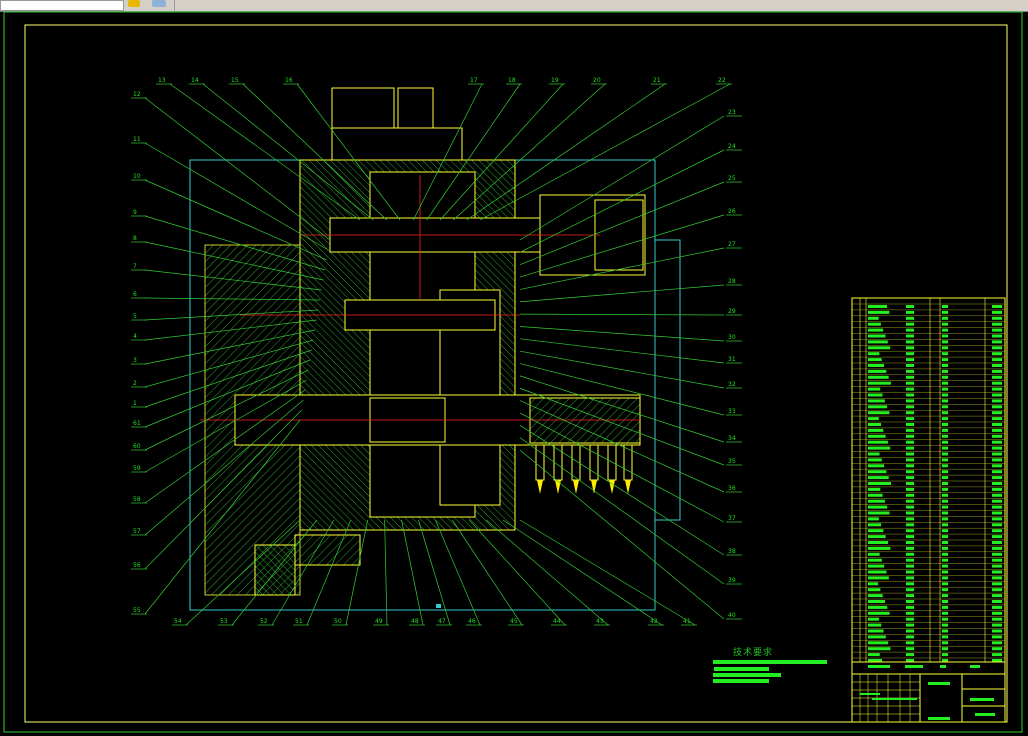 The width and height of the screenshot is (1028, 736). I want to click on part-number-label: 60, so click(137, 446).